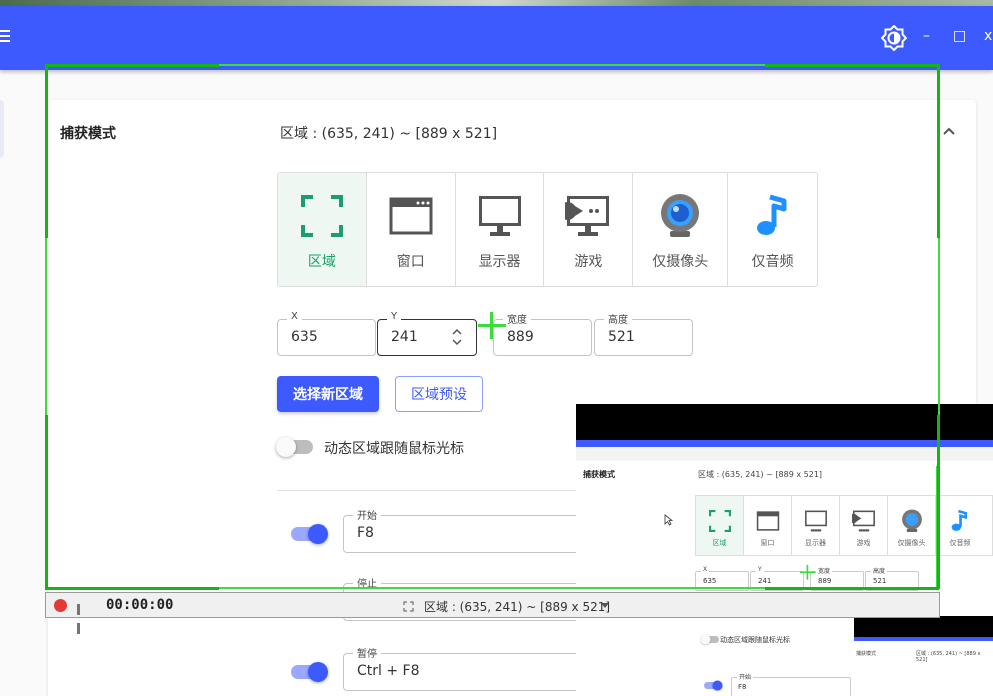  What do you see at coordinates (643, 333) in the screenshot?
I see `region-height-field: 高度 521` at bounding box center [643, 333].